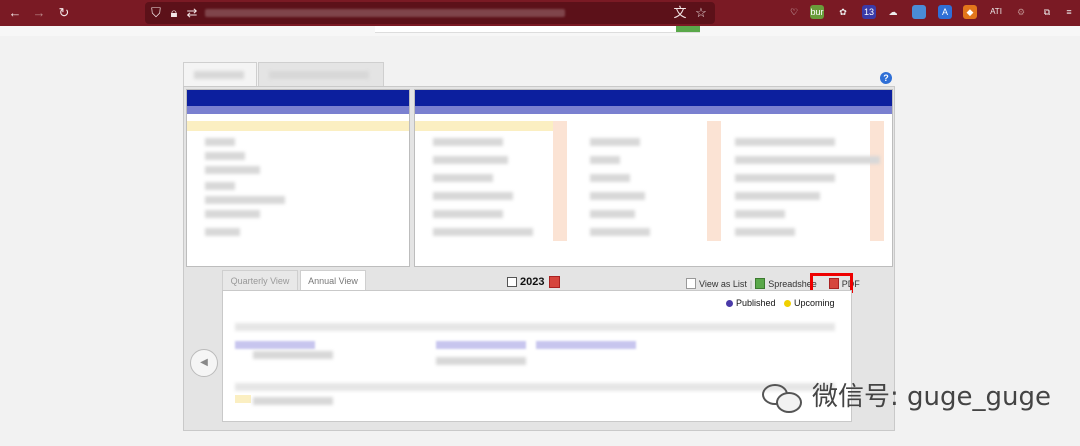 The image size is (1080, 446). What do you see at coordinates (787, 303) in the screenshot?
I see `upcoming-dot-icon` at bounding box center [787, 303].